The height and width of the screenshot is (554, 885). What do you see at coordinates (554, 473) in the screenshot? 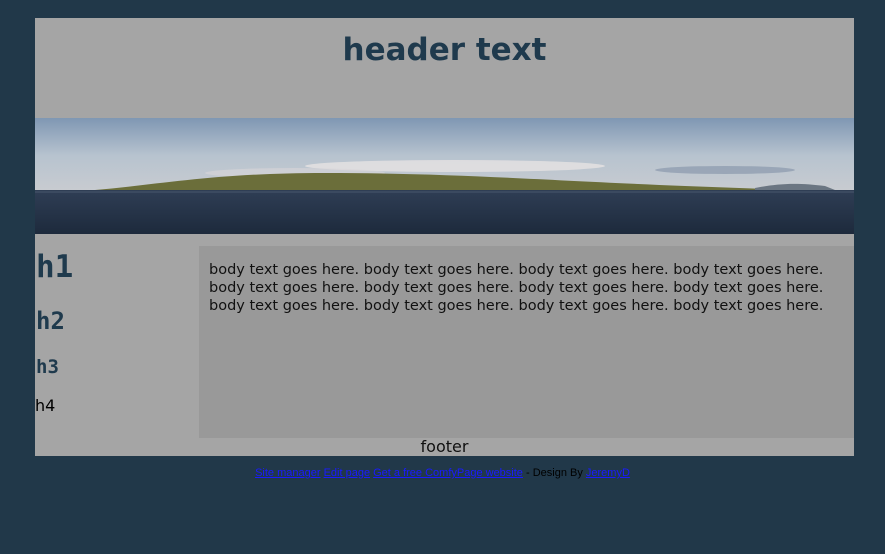
I see `design-by-text: - Design By` at bounding box center [554, 473].